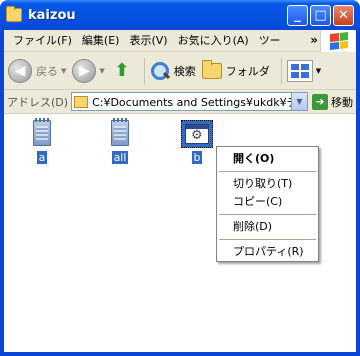 This screenshot has height=356, width=360. What do you see at coordinates (38, 102) in the screenshot?
I see `address-label: アドレス(D)` at bounding box center [38, 102].